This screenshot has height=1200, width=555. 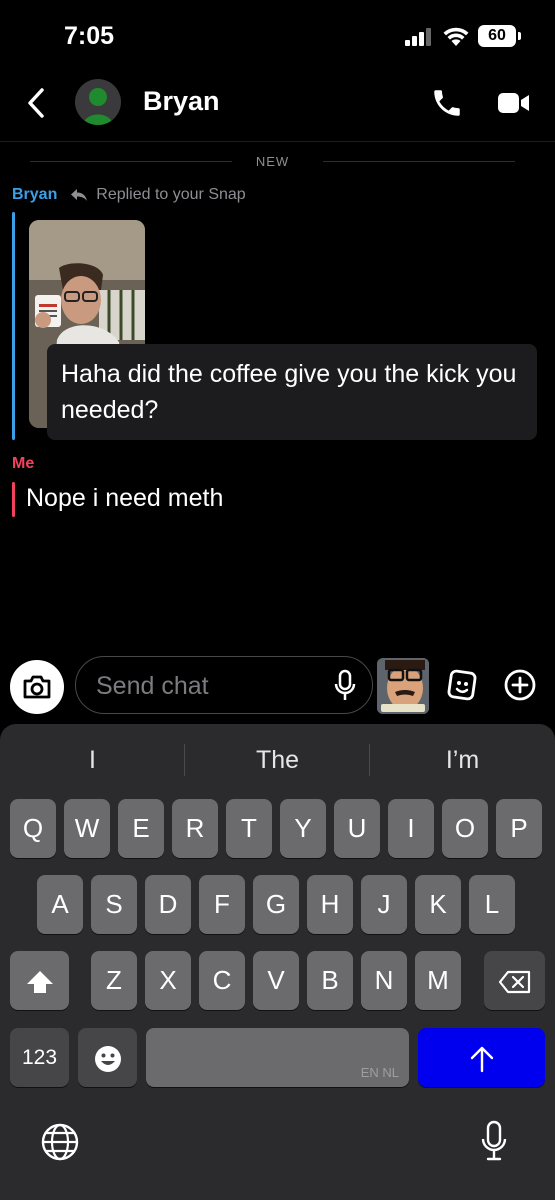 I want to click on key-k: K, so click(x=438, y=904).